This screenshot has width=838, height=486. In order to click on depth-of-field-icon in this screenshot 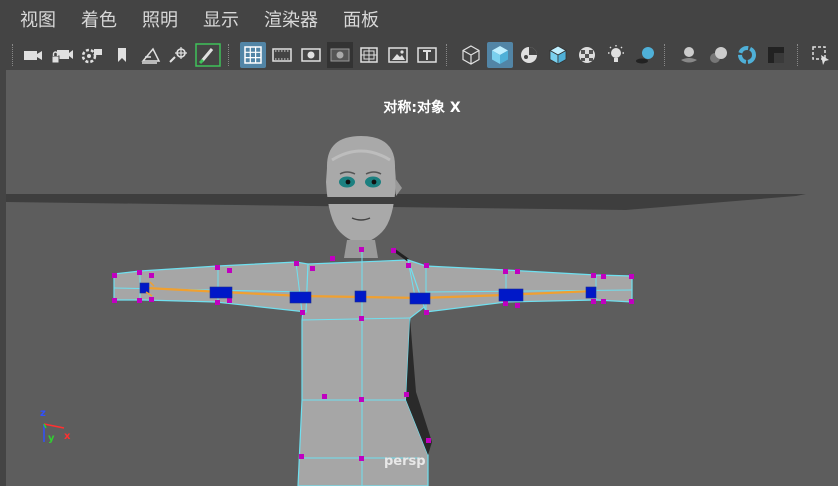, I will do `click(776, 55)`.